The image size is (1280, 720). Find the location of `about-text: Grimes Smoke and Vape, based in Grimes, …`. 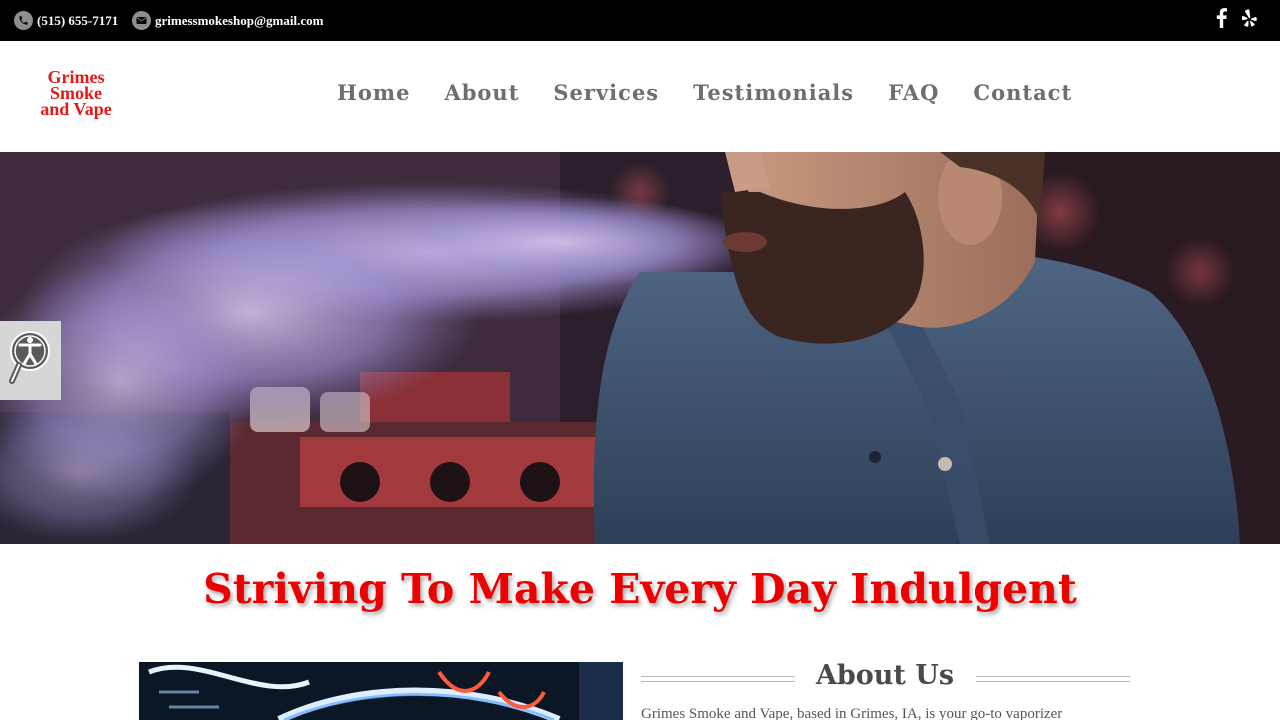

about-text: Grimes Smoke and Vape, based in Grimes, … is located at coordinates (852, 713).